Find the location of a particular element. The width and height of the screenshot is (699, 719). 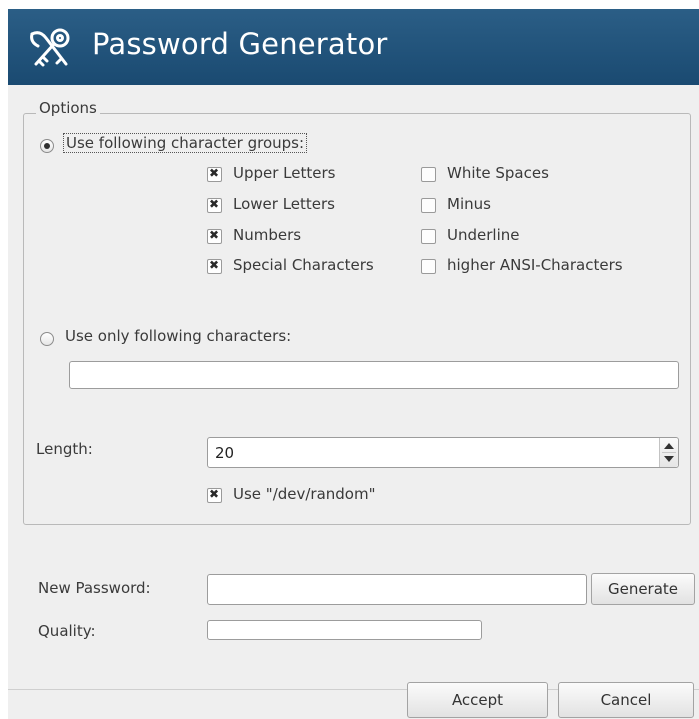

underline-checkbox is located at coordinates (428, 236).